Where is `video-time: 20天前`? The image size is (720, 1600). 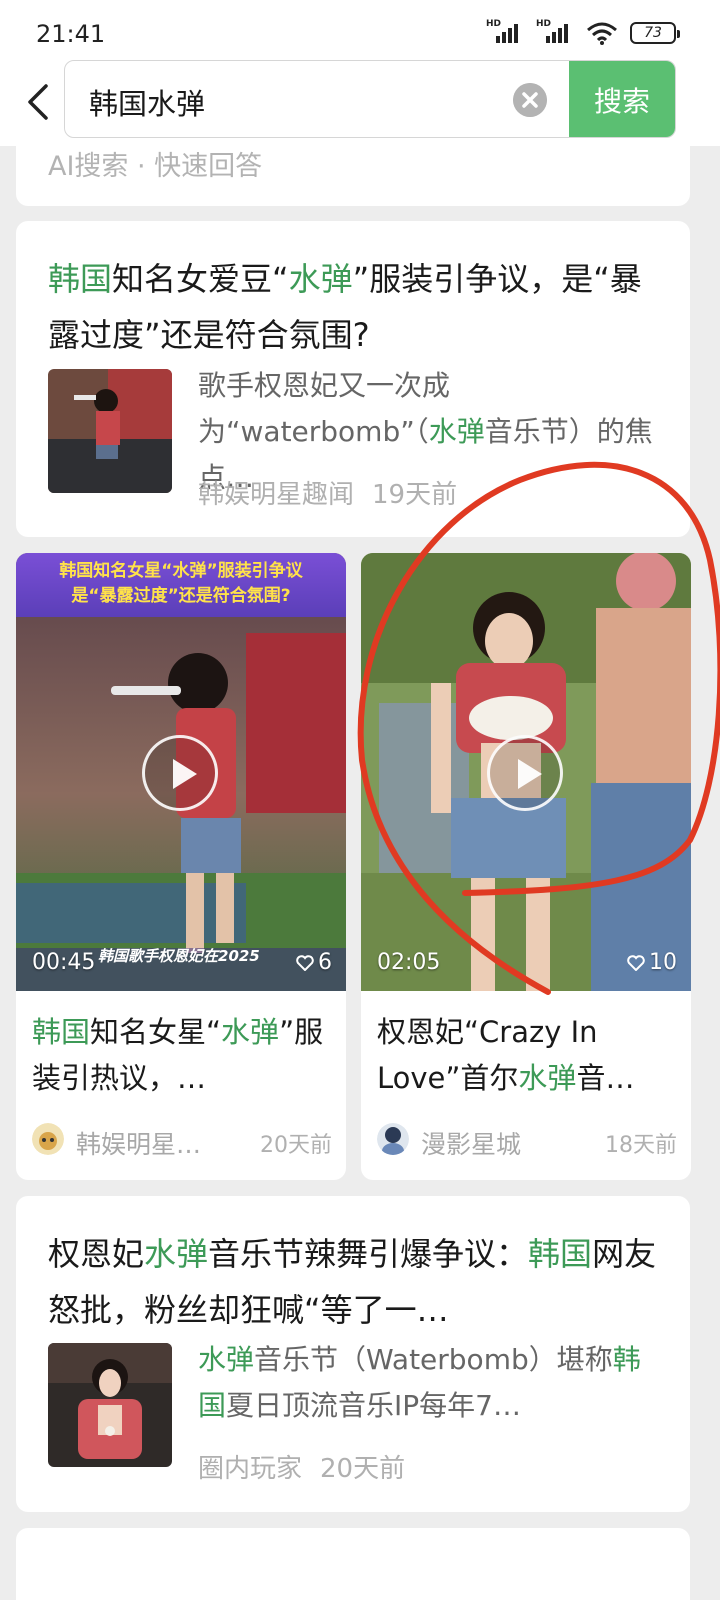
video-time: 20天前 is located at coordinates (296, 1145).